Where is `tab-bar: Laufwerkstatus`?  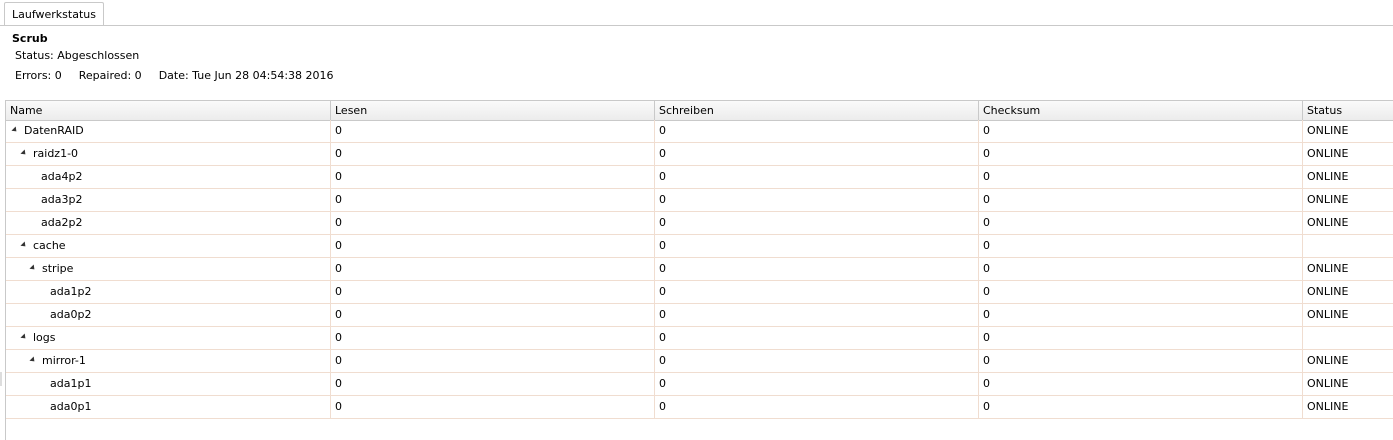
tab-bar: Laufwerkstatus is located at coordinates (696, 13).